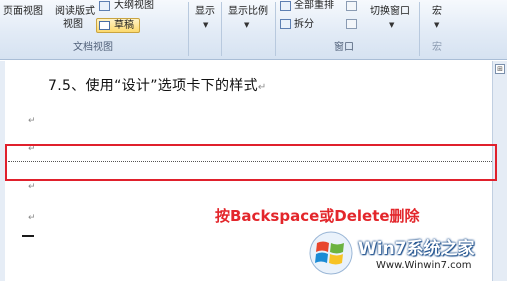 The image size is (507, 281). Describe the element at coordinates (248, 12) in the screenshot. I see `zoom-button: 显示比例` at that location.